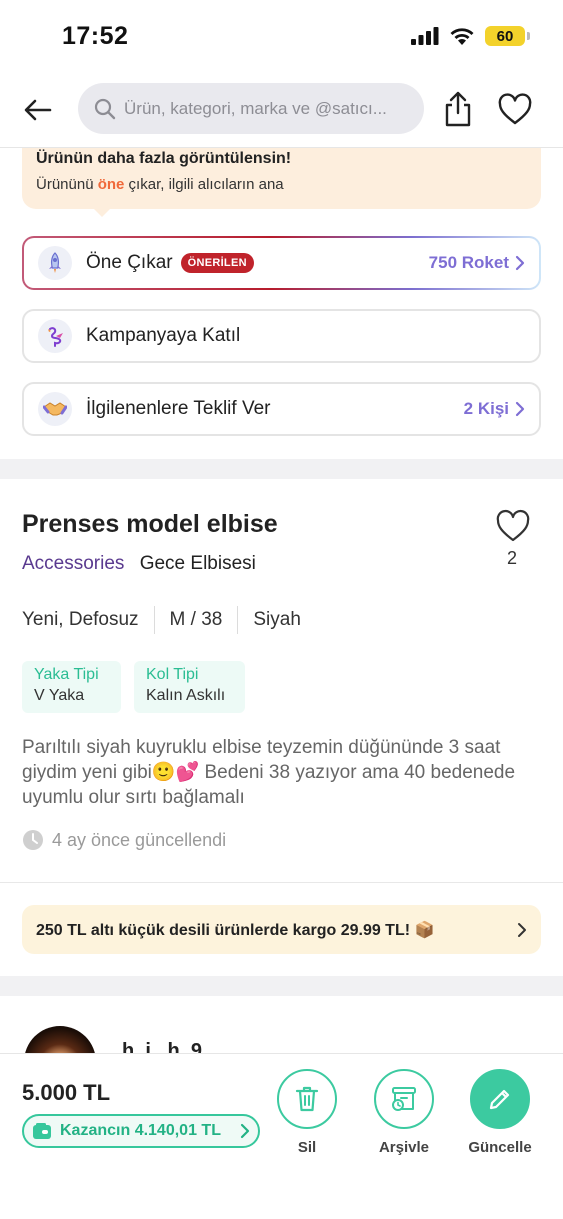  Describe the element at coordinates (111, 184) in the screenshot. I see `promo-text-highlight: öne` at that location.